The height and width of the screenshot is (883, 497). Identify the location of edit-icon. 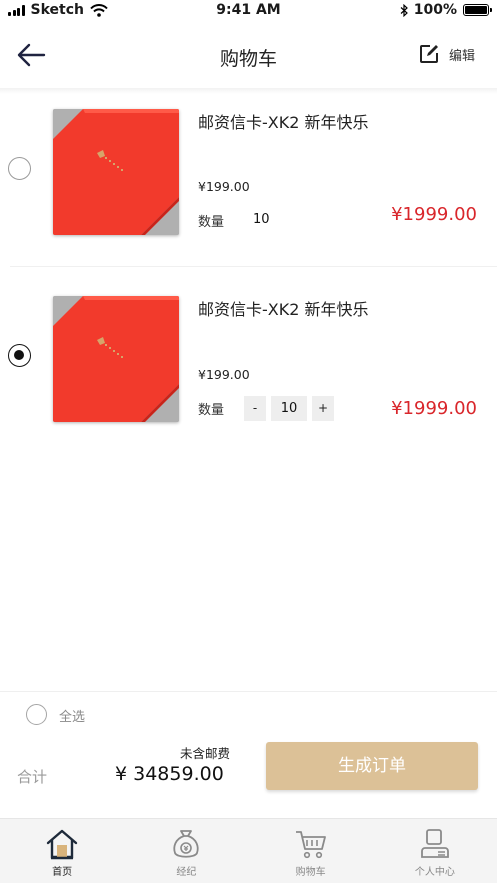
(428, 54).